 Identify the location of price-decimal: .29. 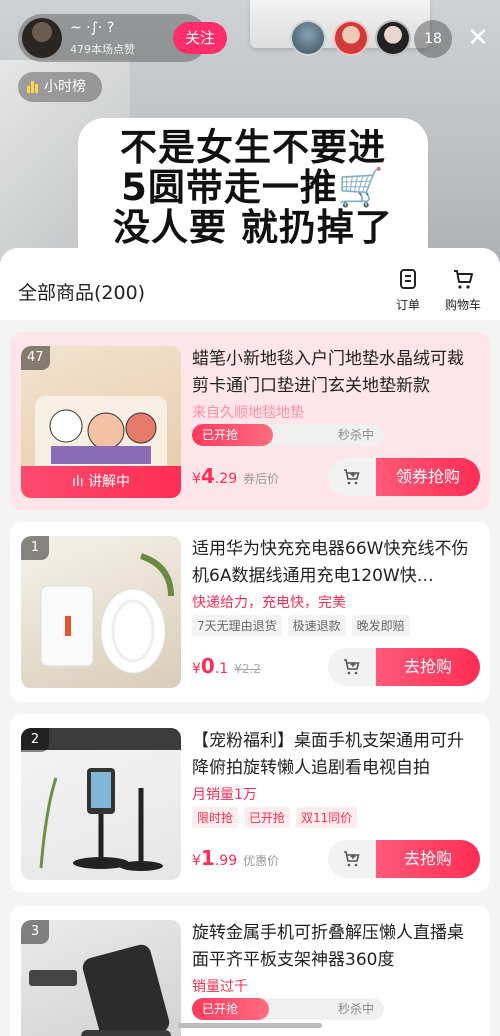
(226, 479).